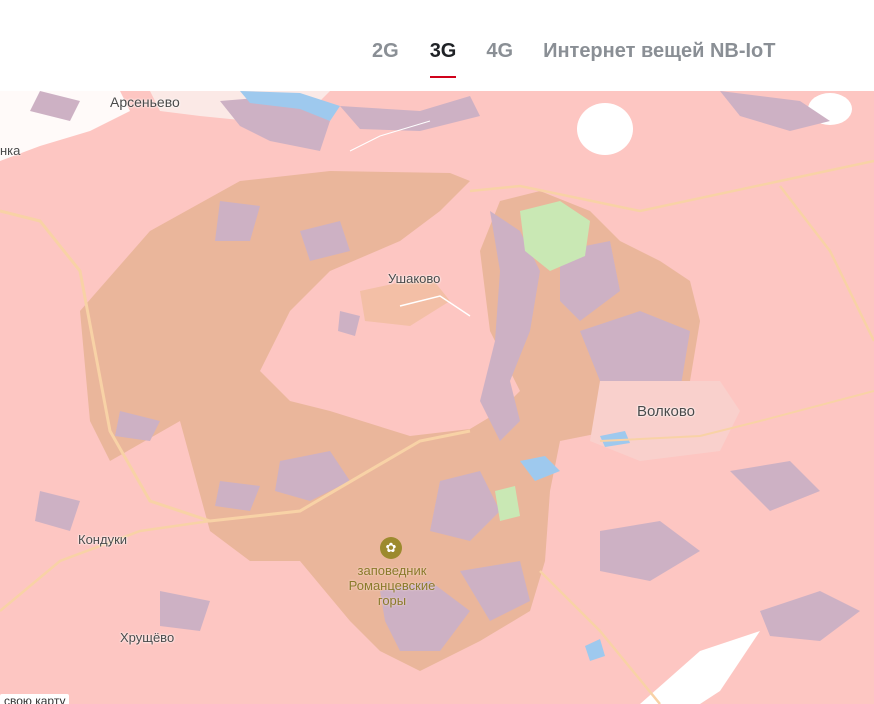  I want to click on place-label-khrushchevo: Хрущёво, so click(147, 637).